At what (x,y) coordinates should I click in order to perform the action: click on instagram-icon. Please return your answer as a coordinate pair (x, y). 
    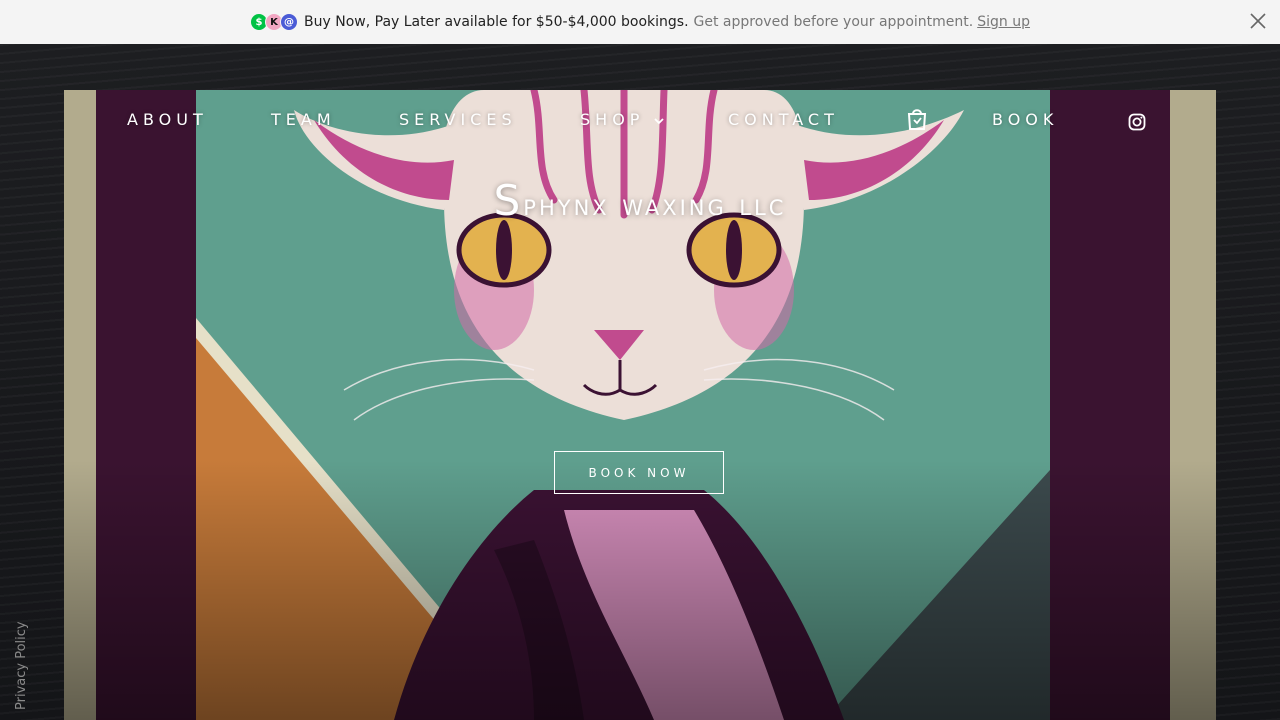
    Looking at the image, I should click on (1137, 122).